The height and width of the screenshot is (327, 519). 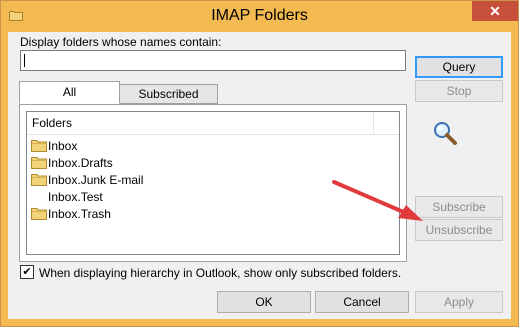 I want to click on unsubscribe-button: Unsubscribe, so click(x=459, y=230).